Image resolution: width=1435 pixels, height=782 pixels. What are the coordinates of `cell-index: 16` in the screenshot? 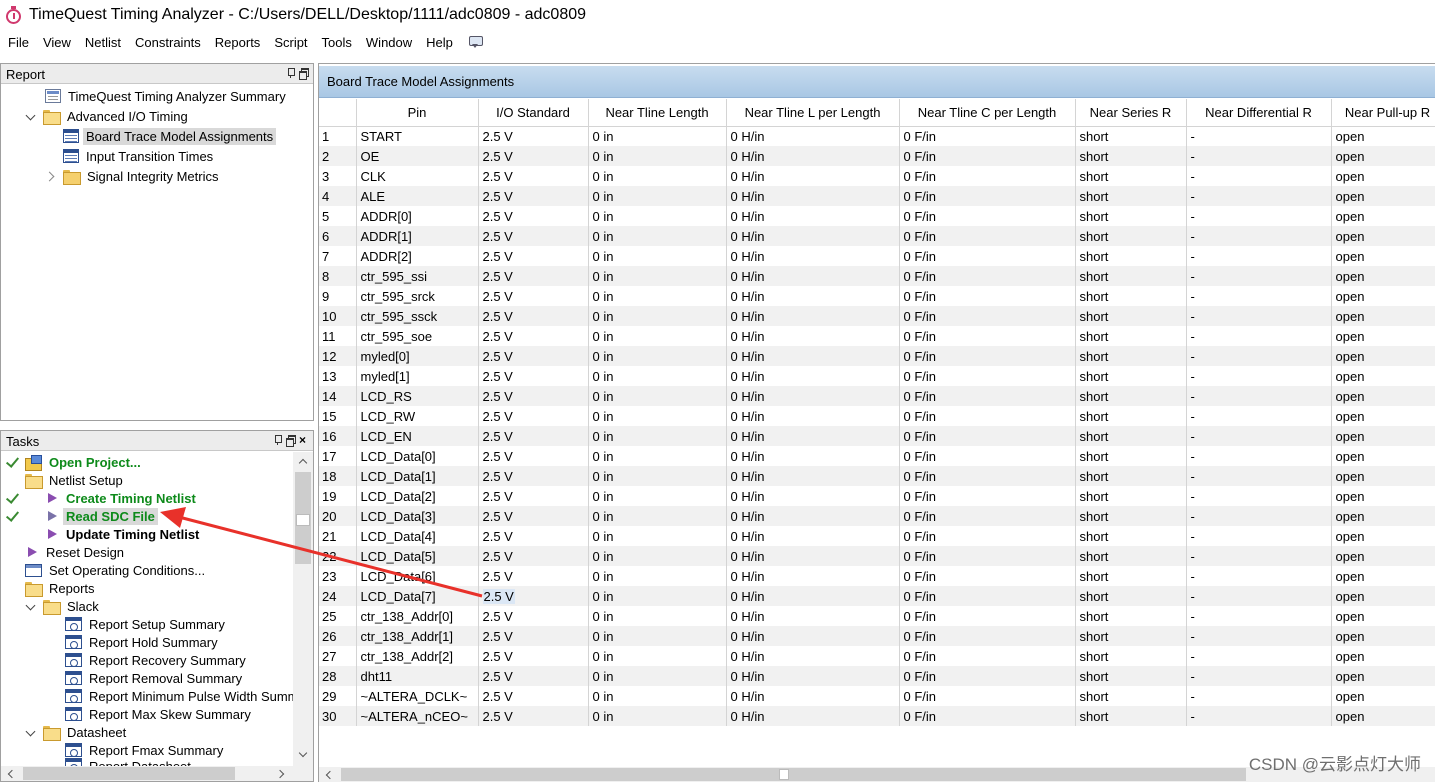 It's located at (338, 436).